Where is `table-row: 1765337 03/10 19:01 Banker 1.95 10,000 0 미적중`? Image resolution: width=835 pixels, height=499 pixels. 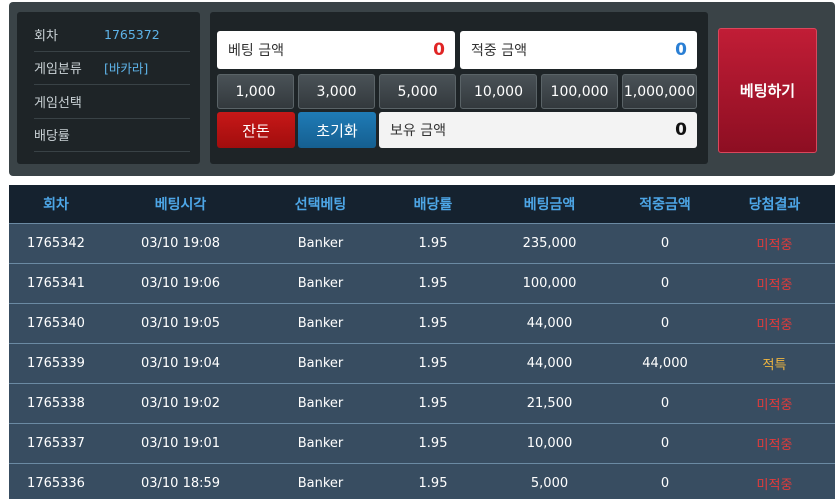
table-row: 1765337 03/10 19:01 Banker 1.95 10,000 0 미적중 is located at coordinates (422, 443).